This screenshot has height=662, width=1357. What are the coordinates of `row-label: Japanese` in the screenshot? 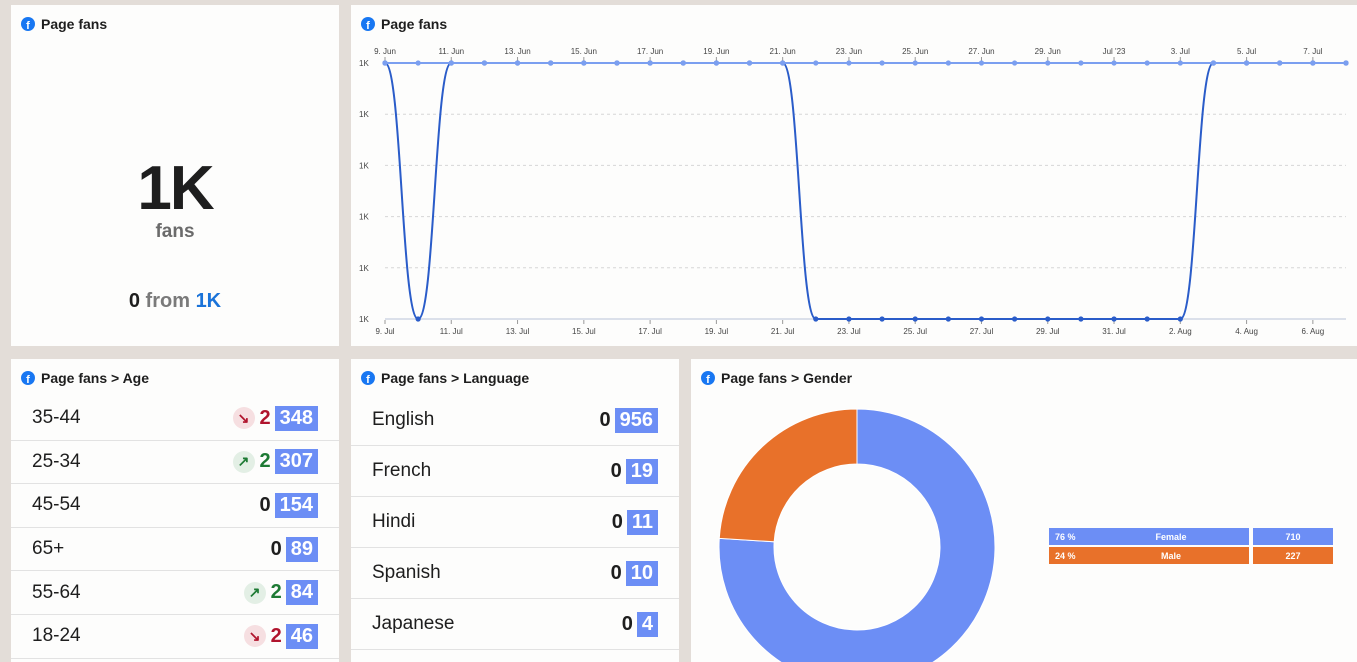 It's located at (413, 623).